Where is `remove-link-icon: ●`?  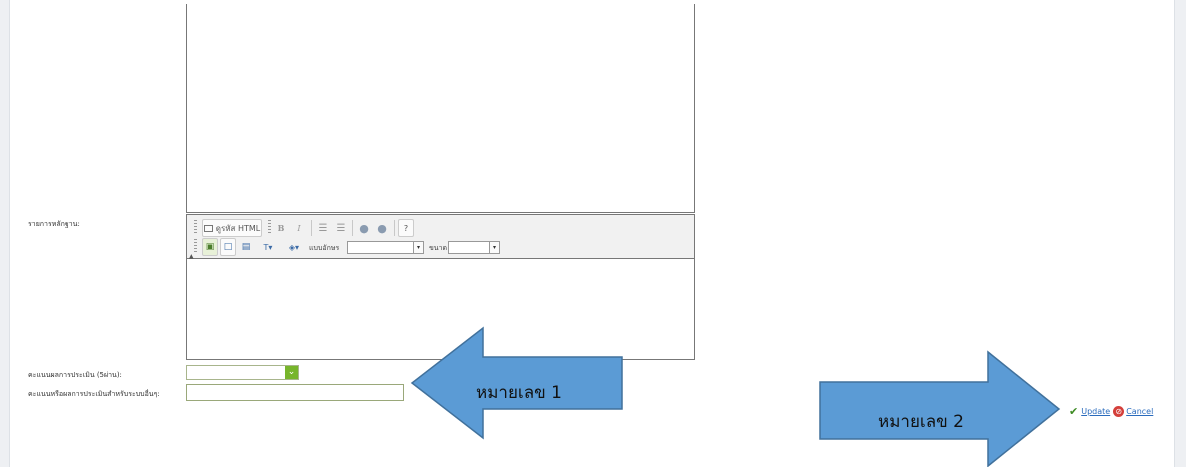 remove-link-icon: ● is located at coordinates (382, 228).